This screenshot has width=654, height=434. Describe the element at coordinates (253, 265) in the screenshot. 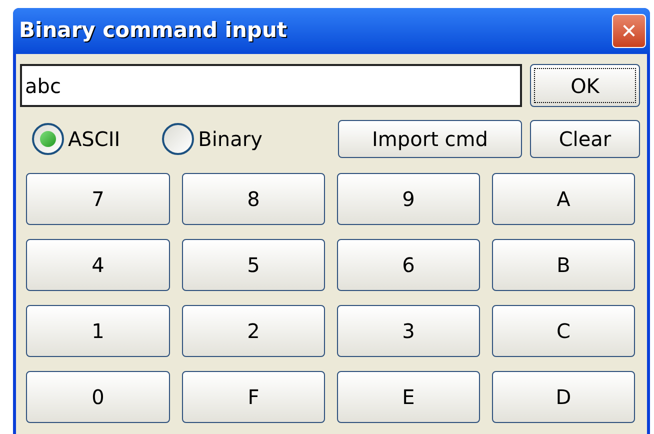

I see `key-button: 5` at that location.